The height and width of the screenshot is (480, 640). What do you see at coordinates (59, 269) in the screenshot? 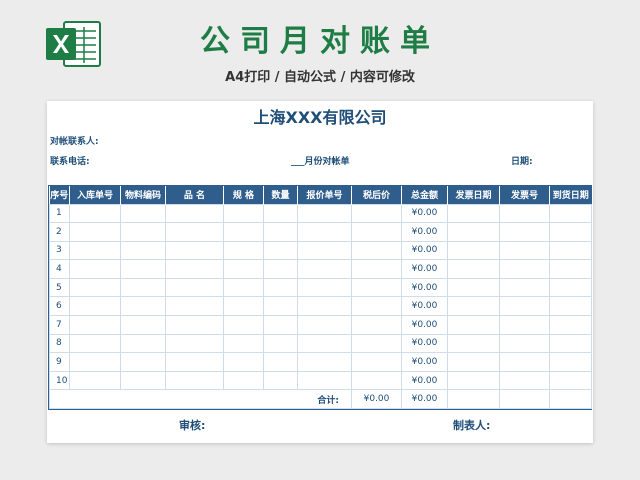
I see `row-index-cell: 4` at bounding box center [59, 269].